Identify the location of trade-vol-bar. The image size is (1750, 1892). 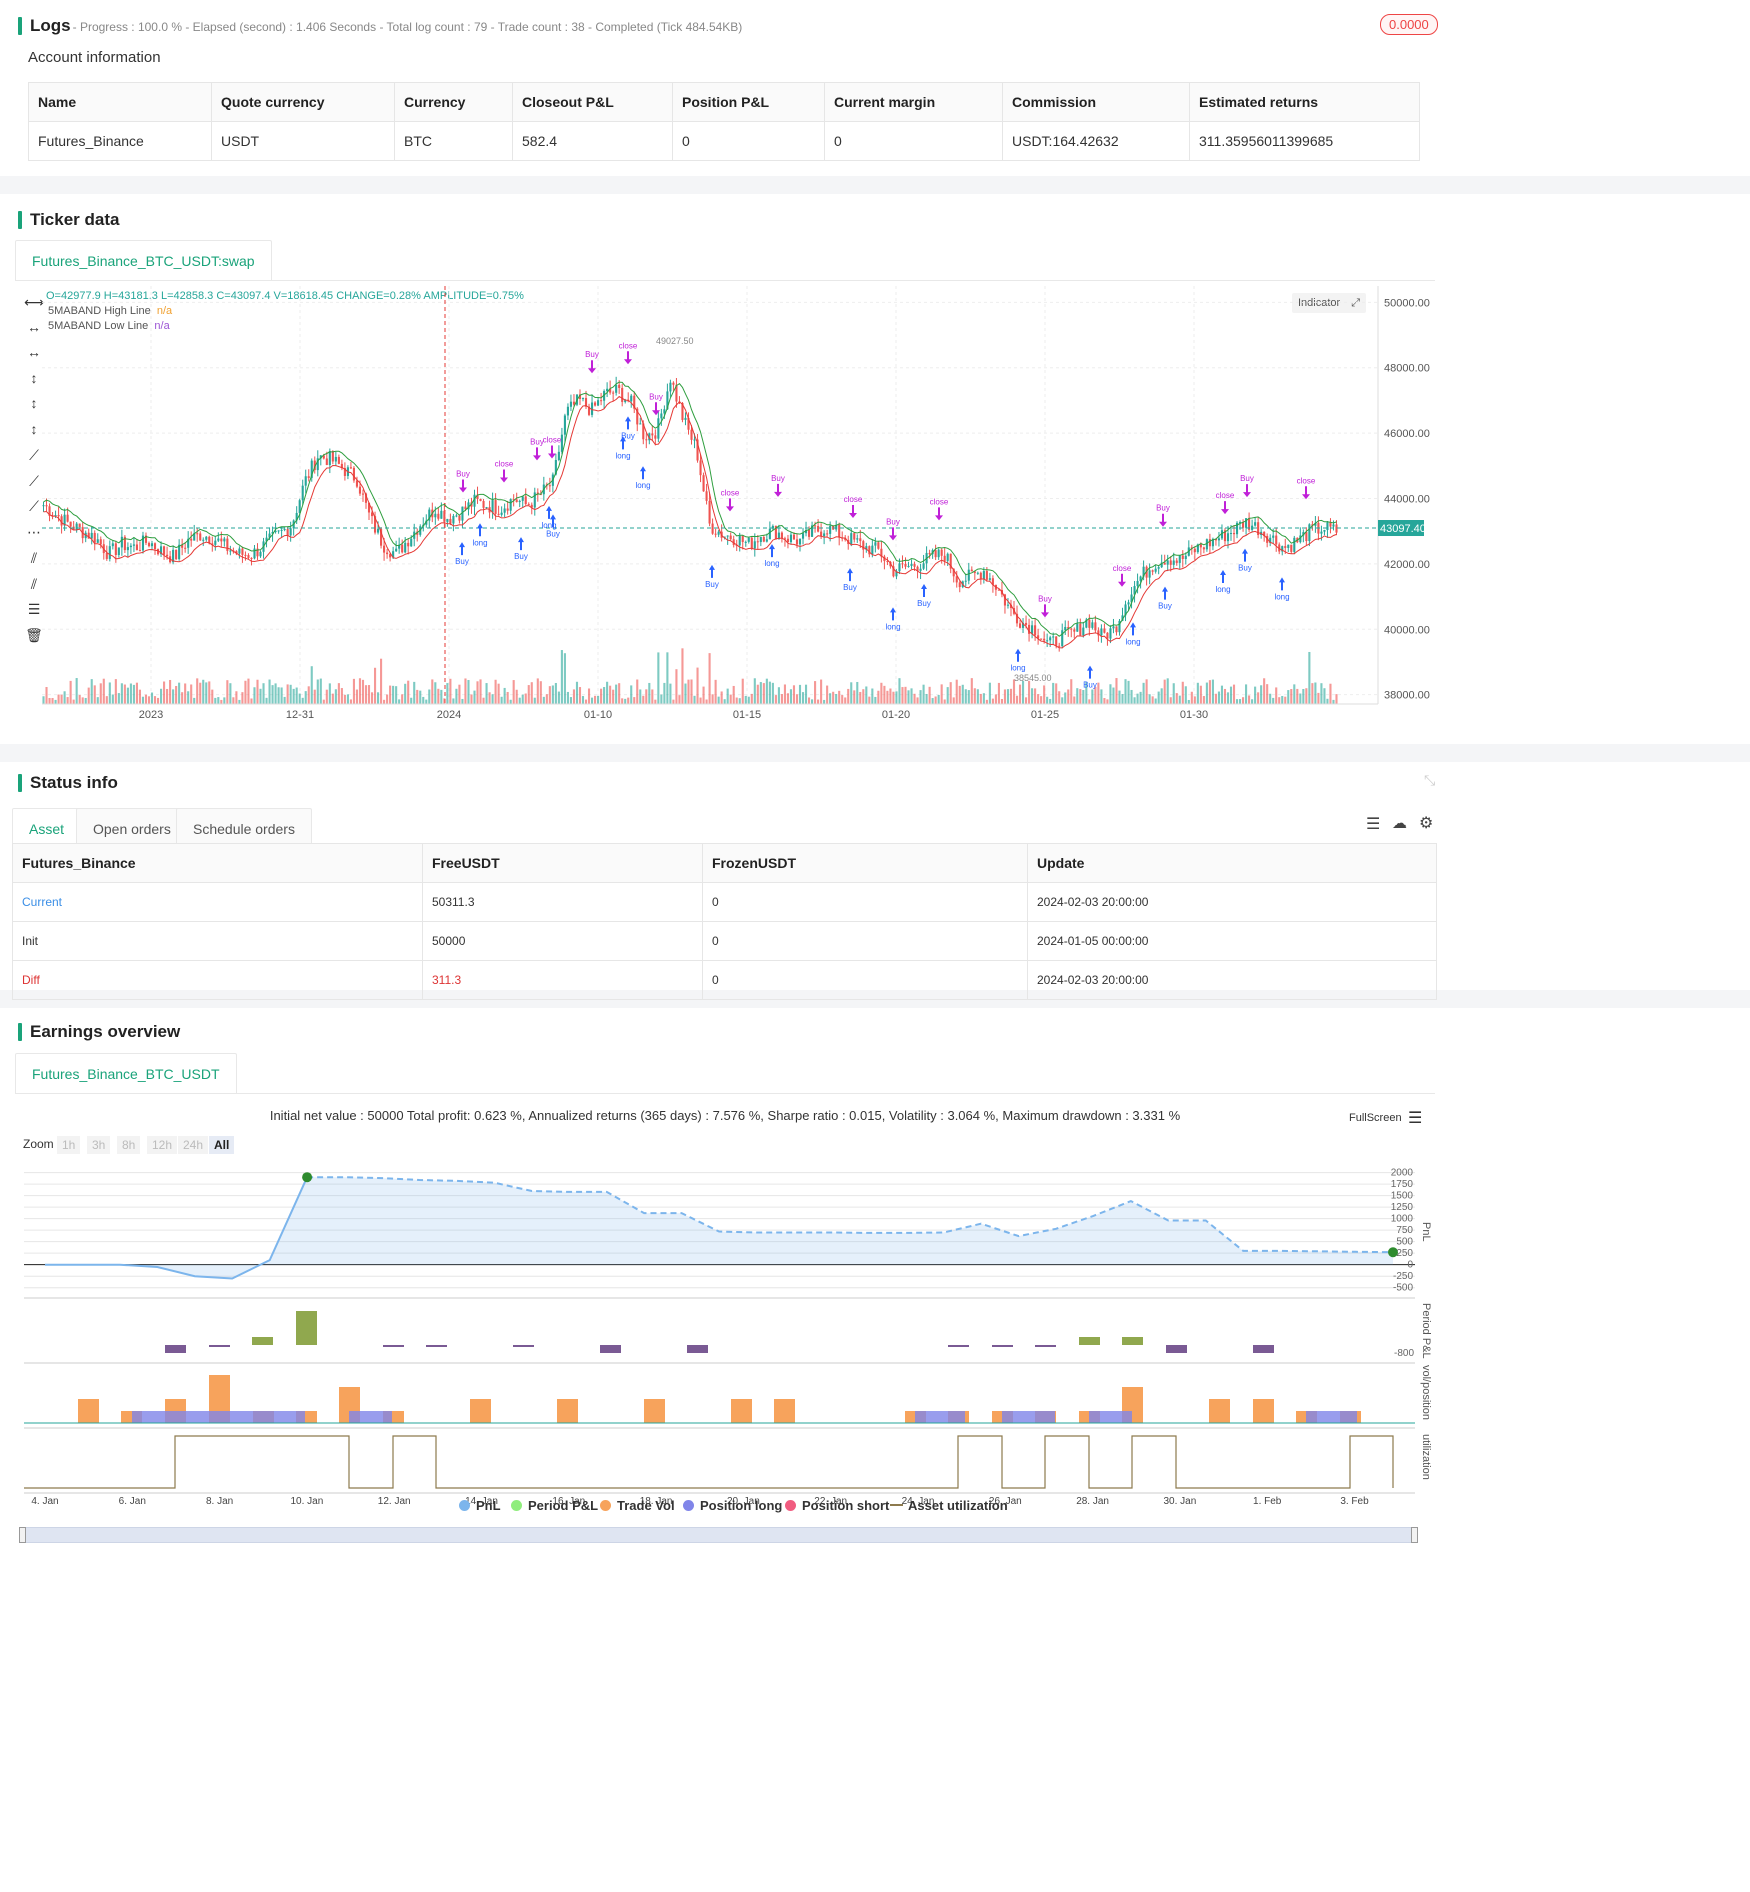
(567, 1411).